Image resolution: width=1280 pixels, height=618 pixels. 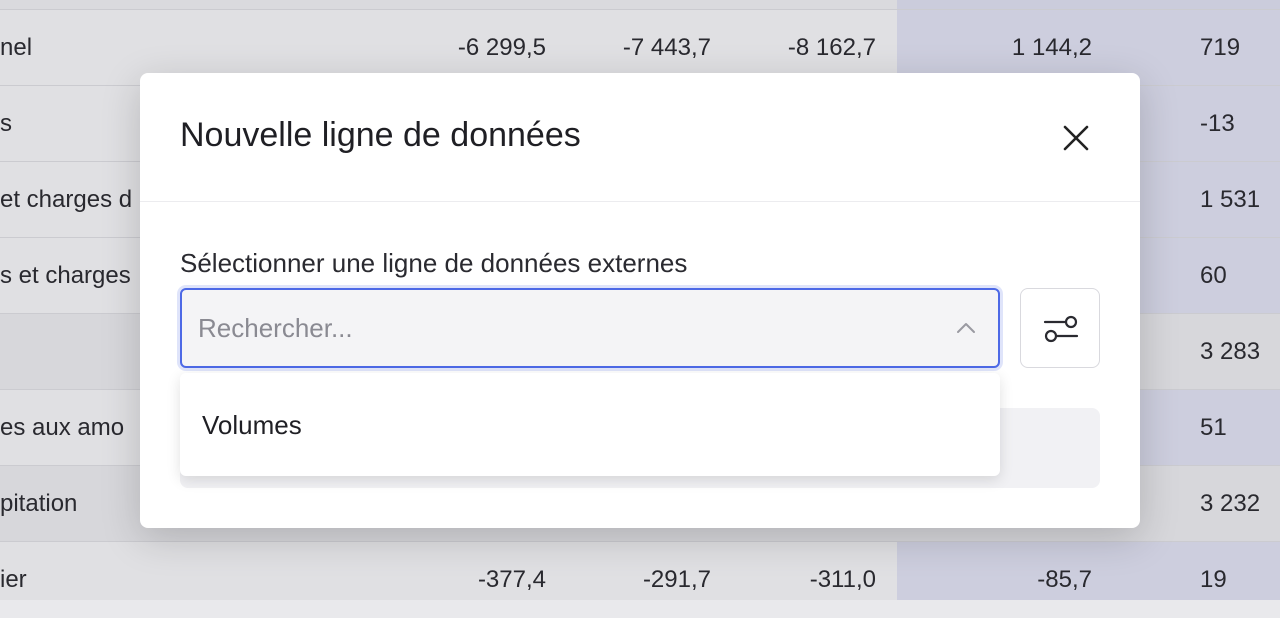 I want to click on dropdown-option-volumes: Volumes, so click(x=590, y=425).